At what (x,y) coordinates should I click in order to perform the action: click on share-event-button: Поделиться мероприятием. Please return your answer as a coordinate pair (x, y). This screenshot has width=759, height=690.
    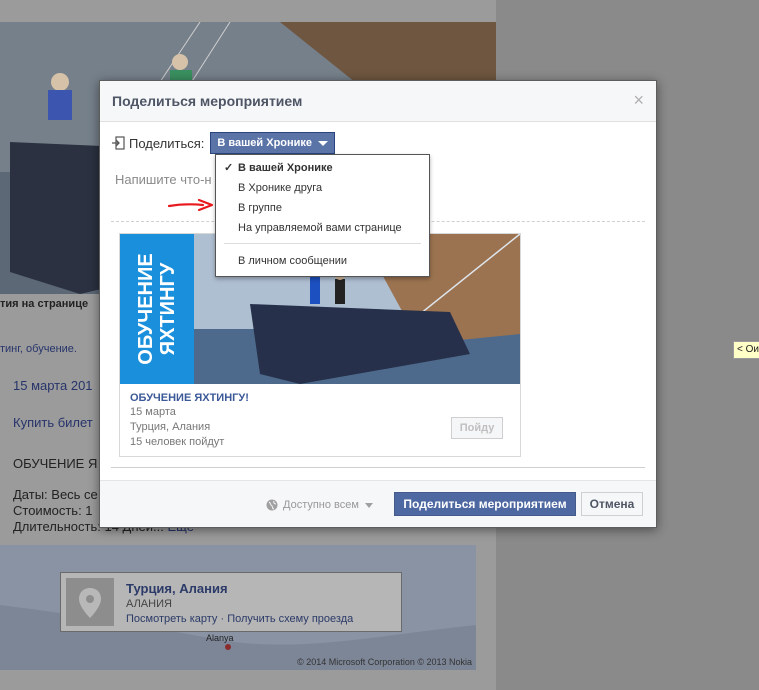
    Looking at the image, I should click on (485, 504).